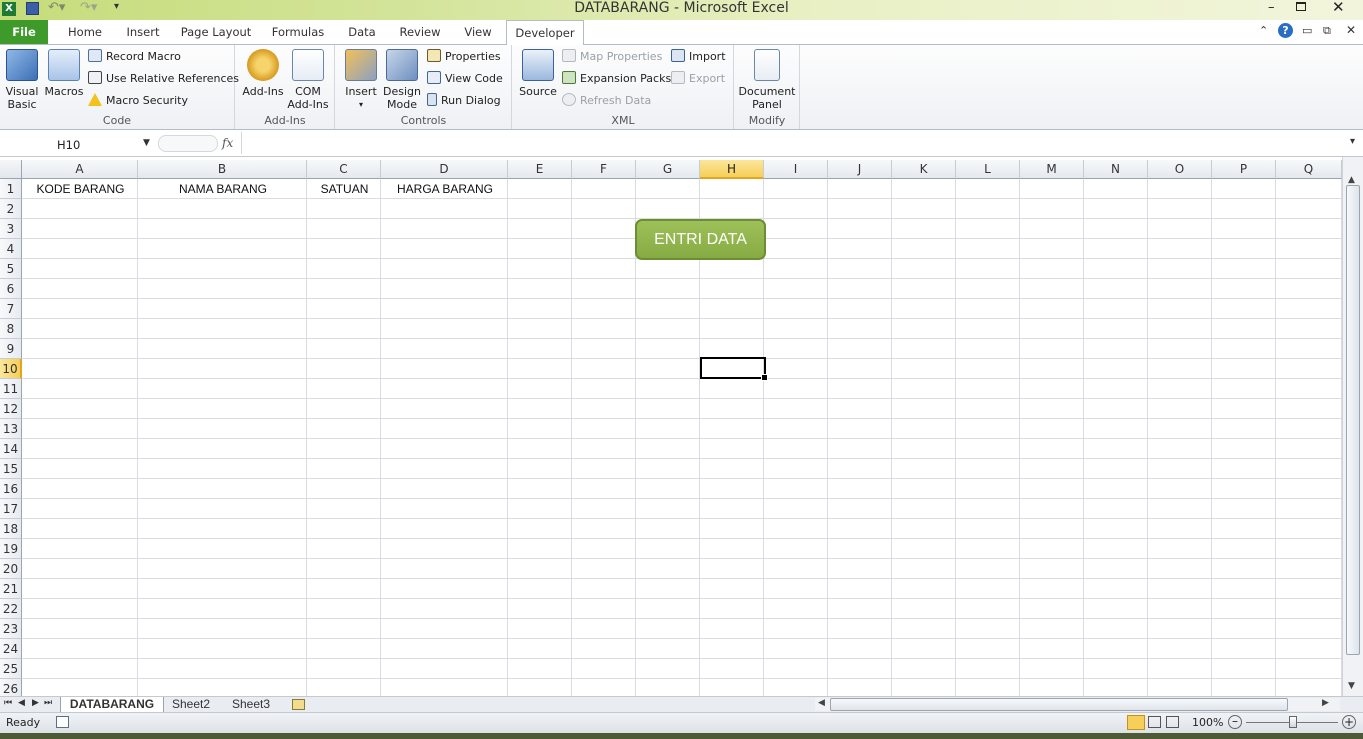 The height and width of the screenshot is (739, 1363). What do you see at coordinates (1271, 7) in the screenshot?
I see `minimize-icon: –` at bounding box center [1271, 7].